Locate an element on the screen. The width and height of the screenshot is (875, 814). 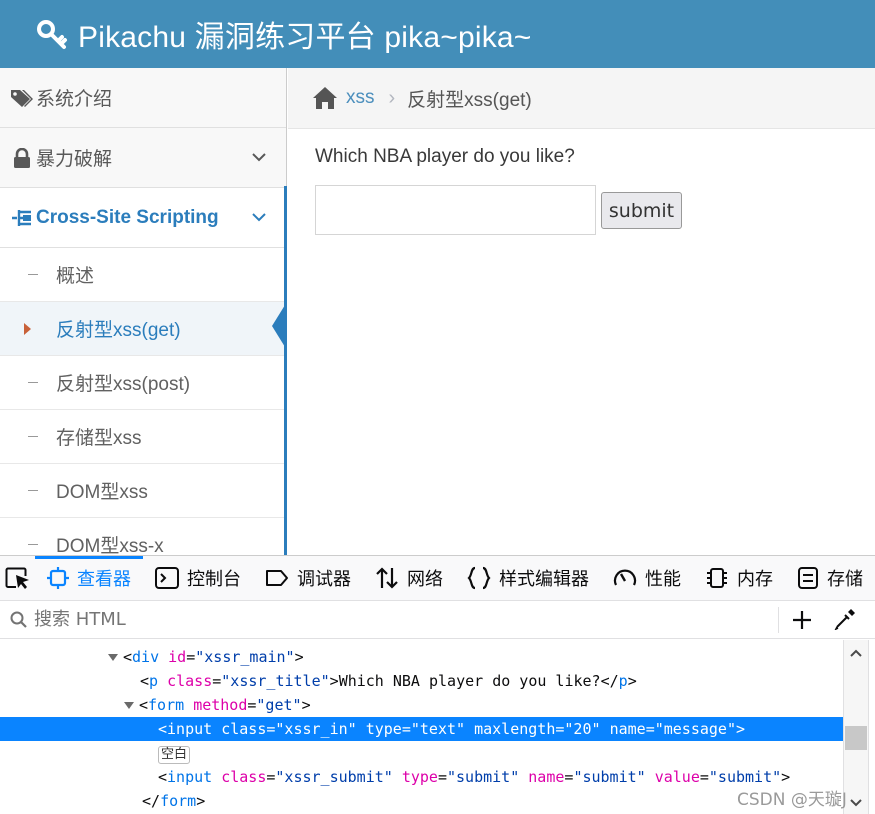
tab-memory: 内存 is located at coordinates (739, 578).